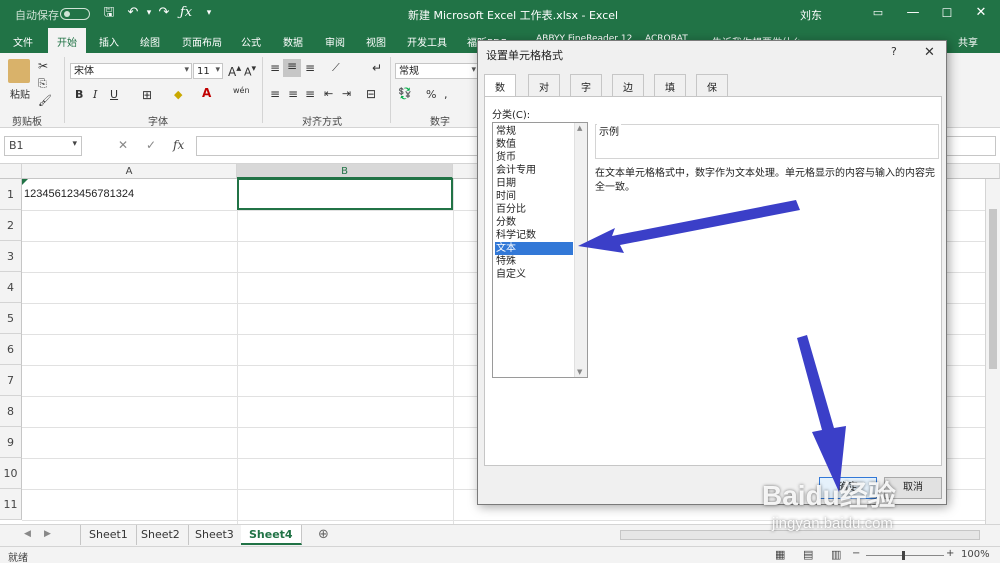 The width and height of the screenshot is (1000, 564). What do you see at coordinates (821, 413) in the screenshot?
I see `arrow-to-ok-button` at bounding box center [821, 413].